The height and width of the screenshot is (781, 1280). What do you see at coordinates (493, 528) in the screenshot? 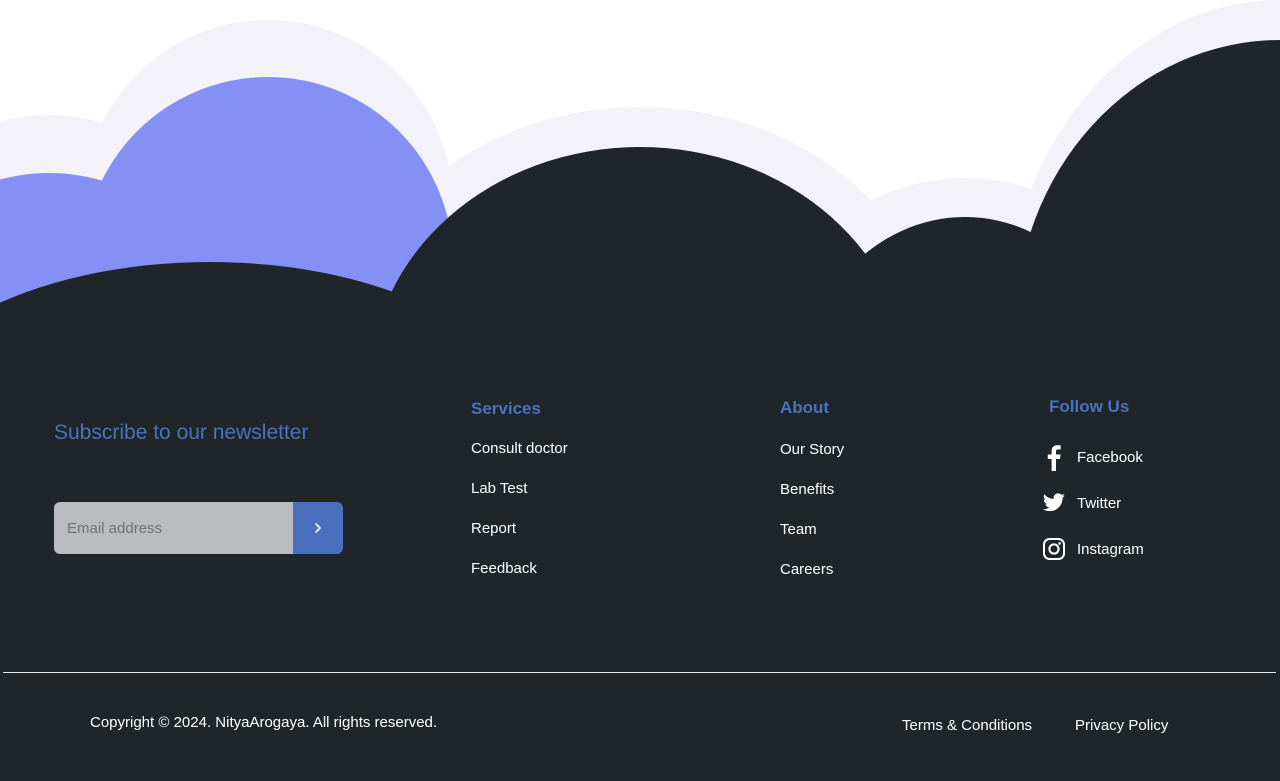
I see `link-report: Report` at bounding box center [493, 528].